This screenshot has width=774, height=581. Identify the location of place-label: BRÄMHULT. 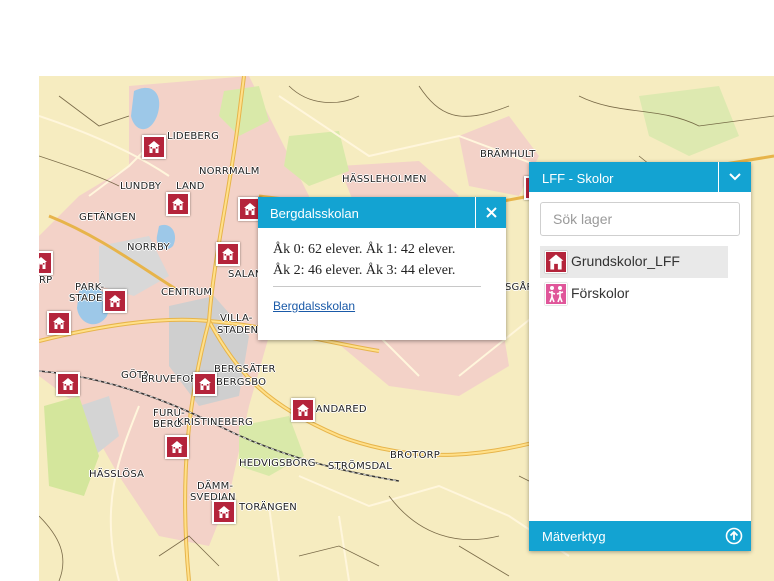
(508, 154).